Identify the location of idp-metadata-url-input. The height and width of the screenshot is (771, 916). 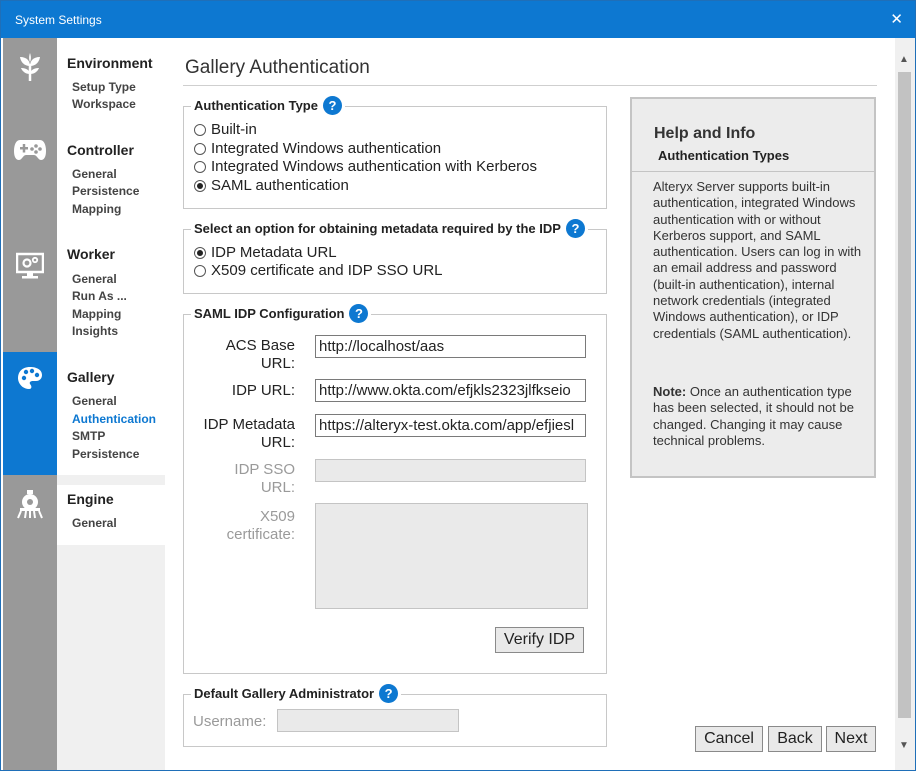
(450, 425).